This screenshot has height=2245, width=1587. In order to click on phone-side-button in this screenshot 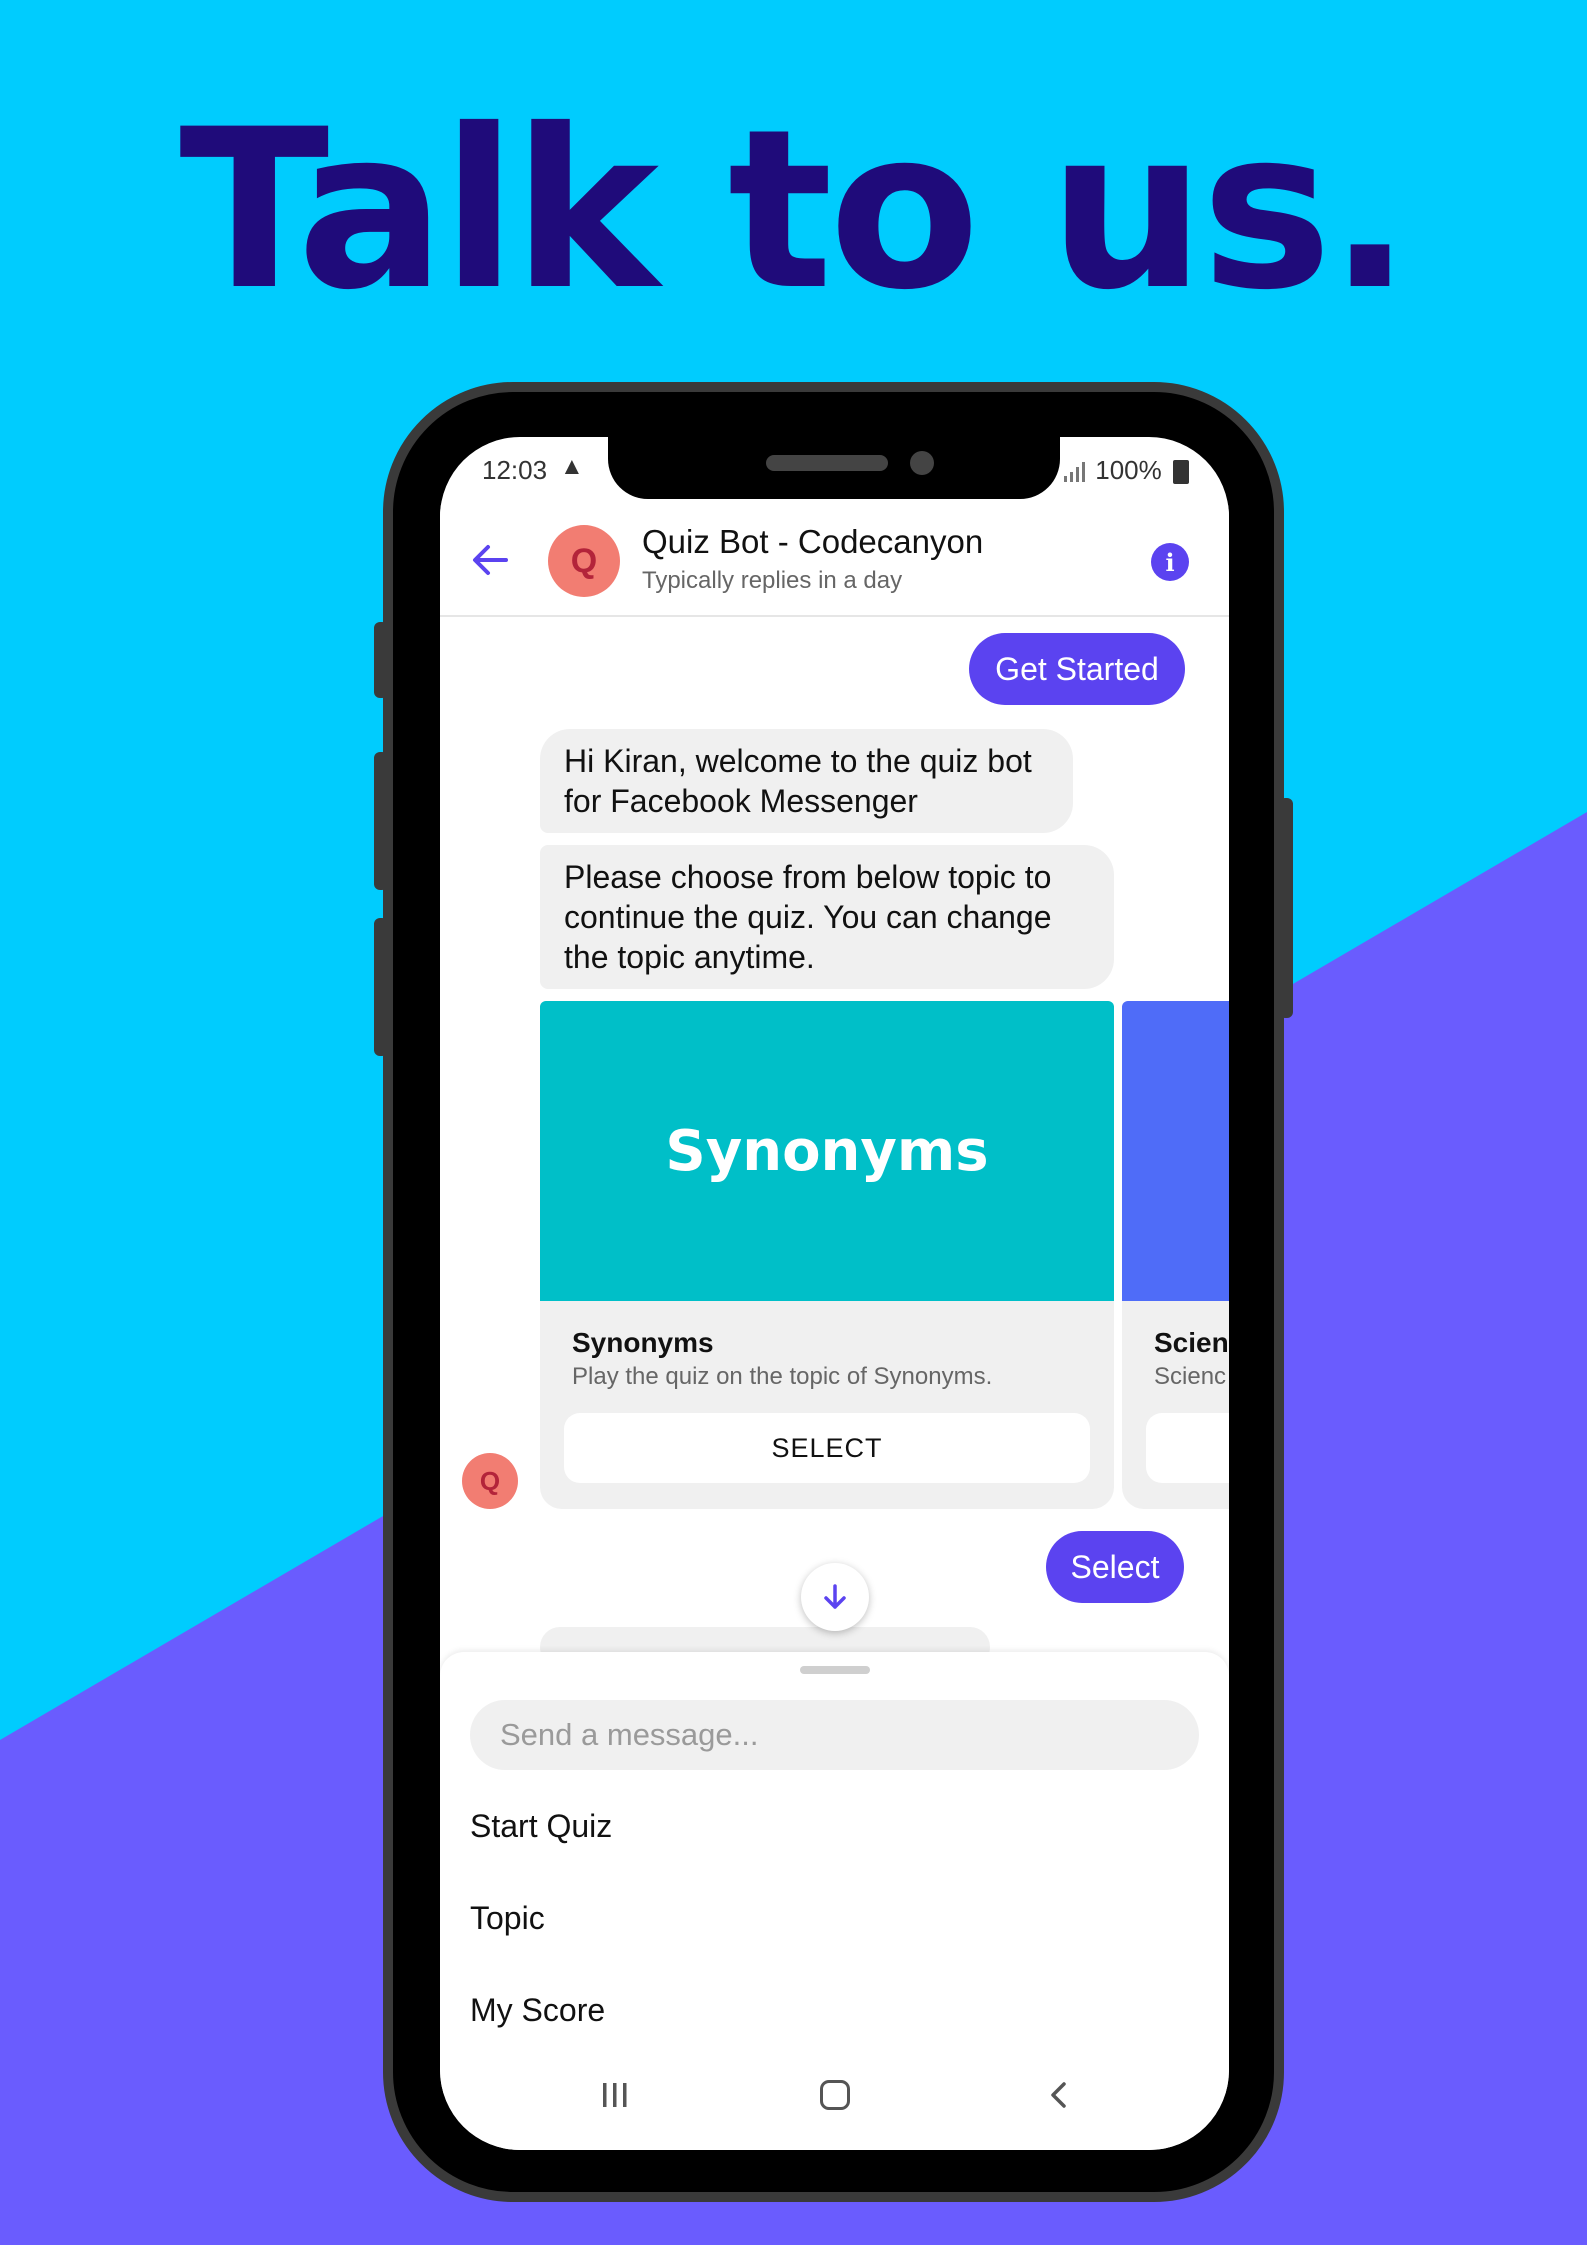, I will do `click(381, 660)`.